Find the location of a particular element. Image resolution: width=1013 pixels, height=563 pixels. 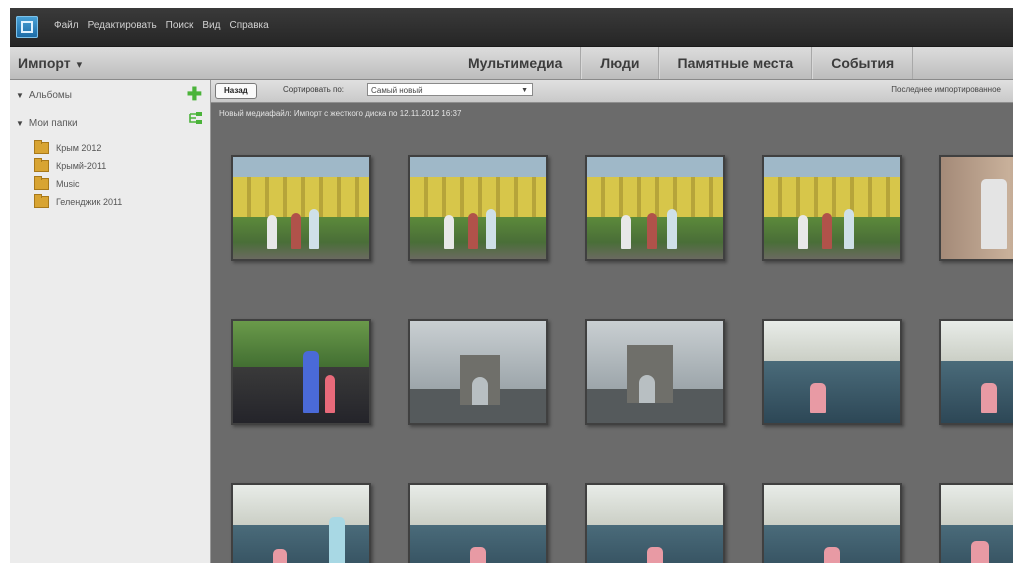

folder-item: Геленджик 2011 is located at coordinates (78, 202).